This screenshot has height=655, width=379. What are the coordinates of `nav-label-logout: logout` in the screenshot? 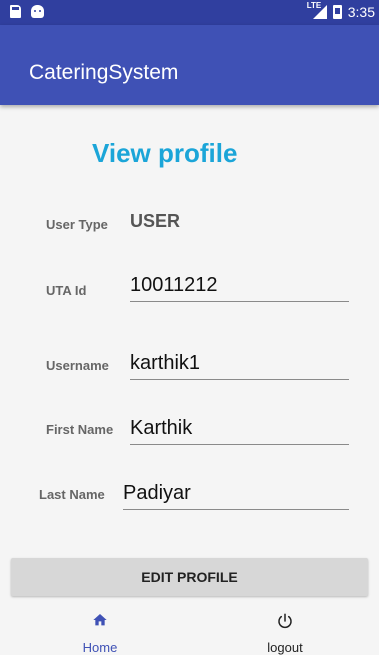 It's located at (285, 647).